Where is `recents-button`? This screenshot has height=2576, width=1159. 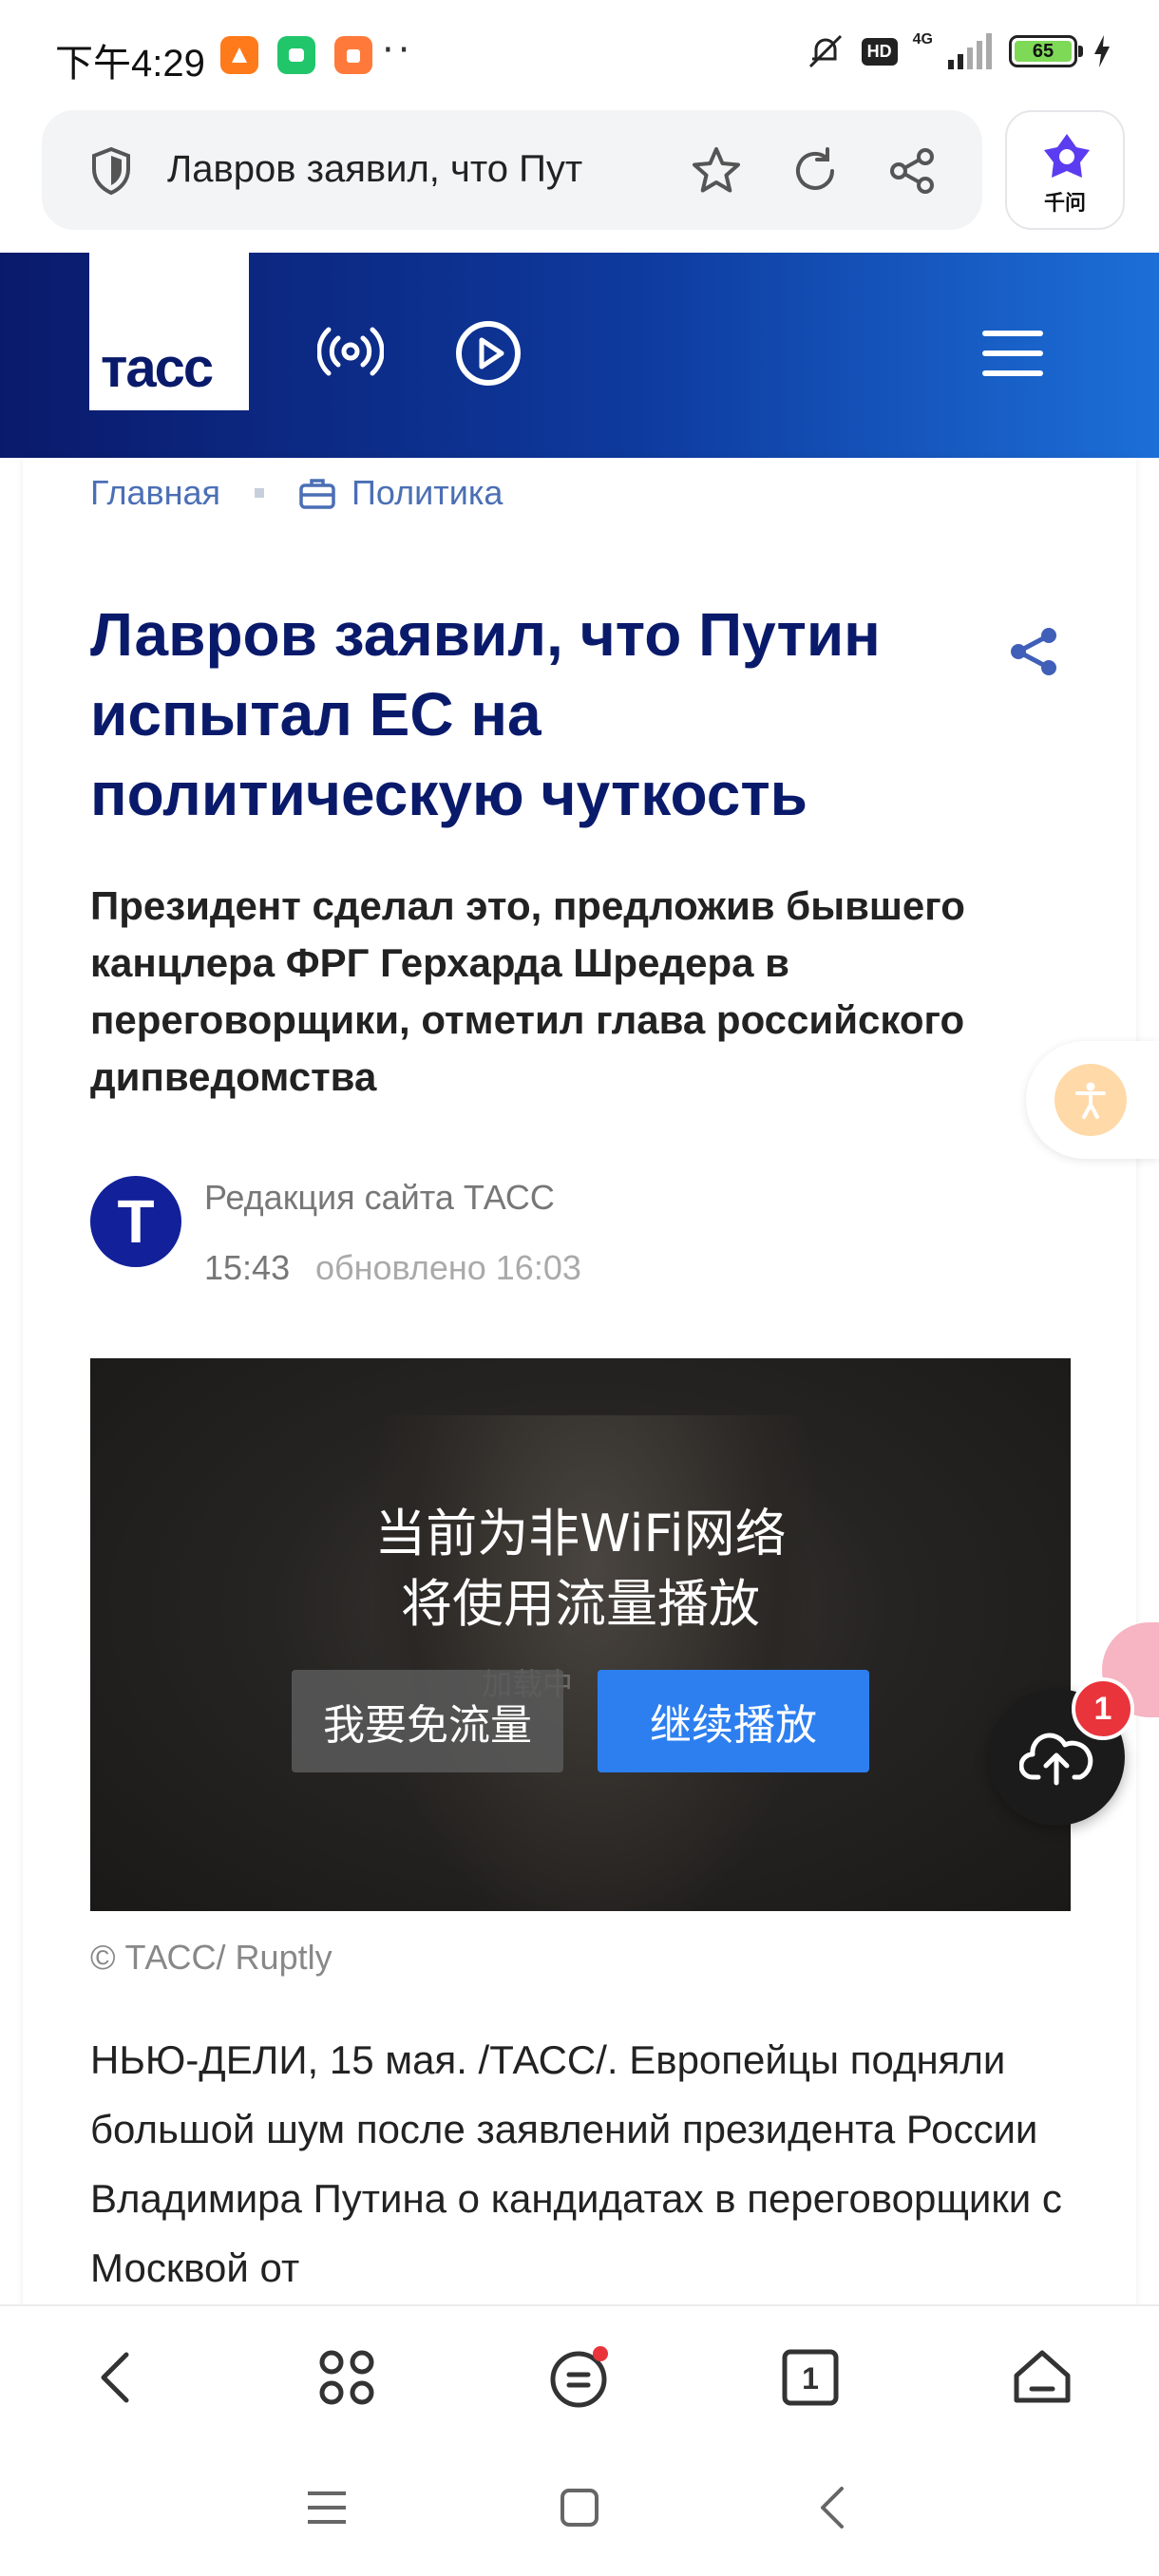 recents-button is located at coordinates (326, 2507).